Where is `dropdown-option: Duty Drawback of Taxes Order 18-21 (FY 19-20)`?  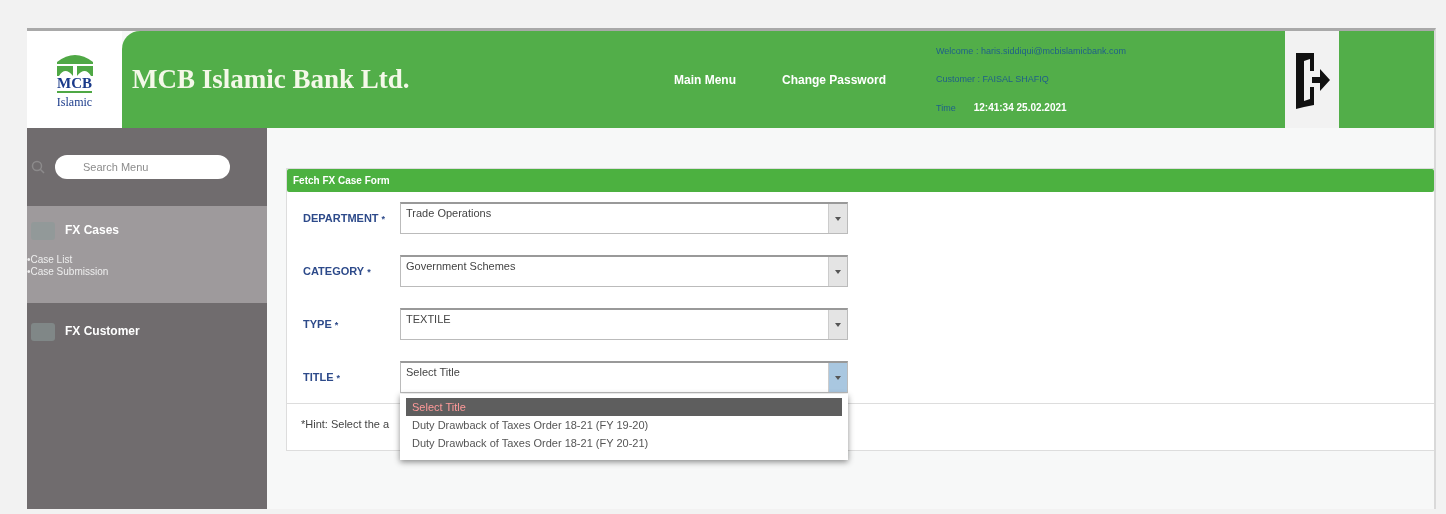 dropdown-option: Duty Drawback of Taxes Order 18-21 (FY 19-20) is located at coordinates (624, 425).